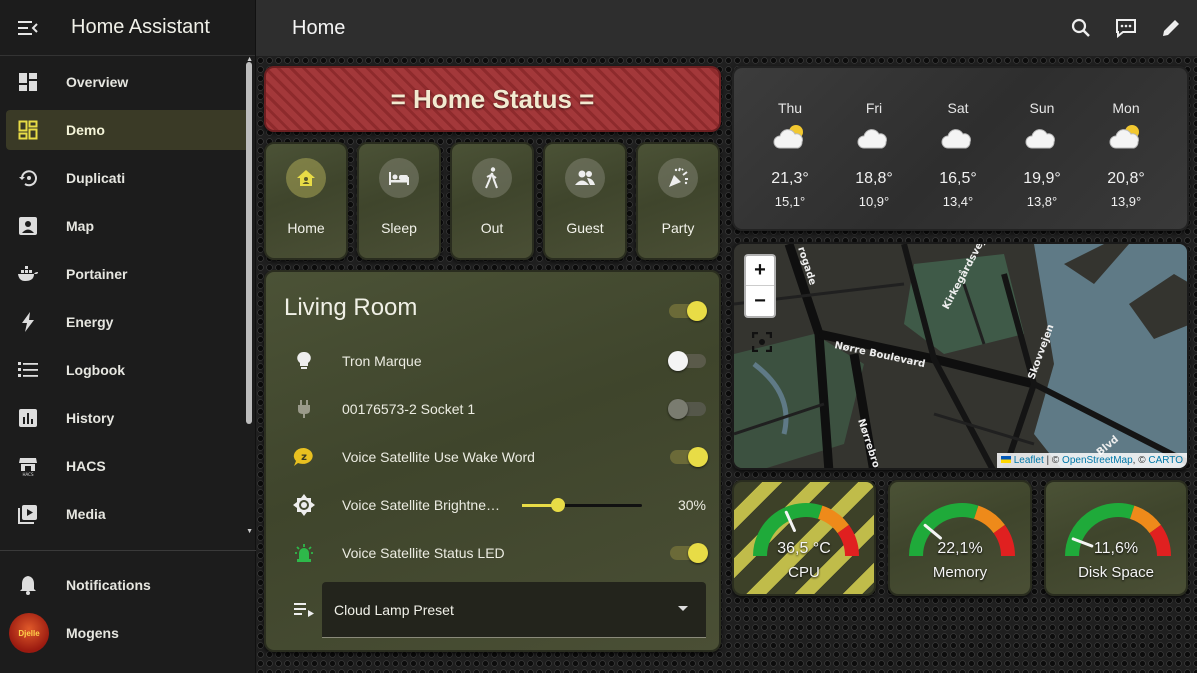 Image resolution: width=1197 pixels, height=673 pixels. What do you see at coordinates (496, 409) in the screenshot?
I see `entity-row-socket: 00176573-2 Socket 1` at bounding box center [496, 409].